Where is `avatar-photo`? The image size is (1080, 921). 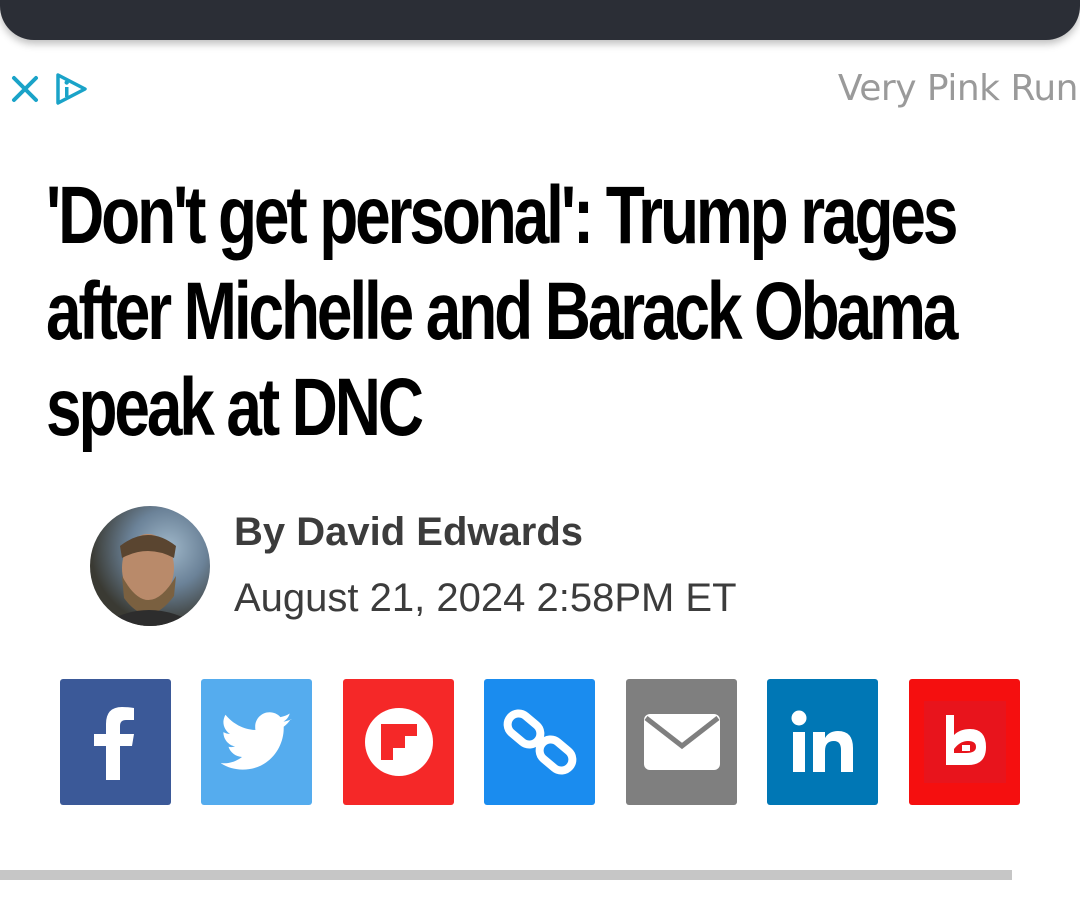 avatar-photo is located at coordinates (150, 580).